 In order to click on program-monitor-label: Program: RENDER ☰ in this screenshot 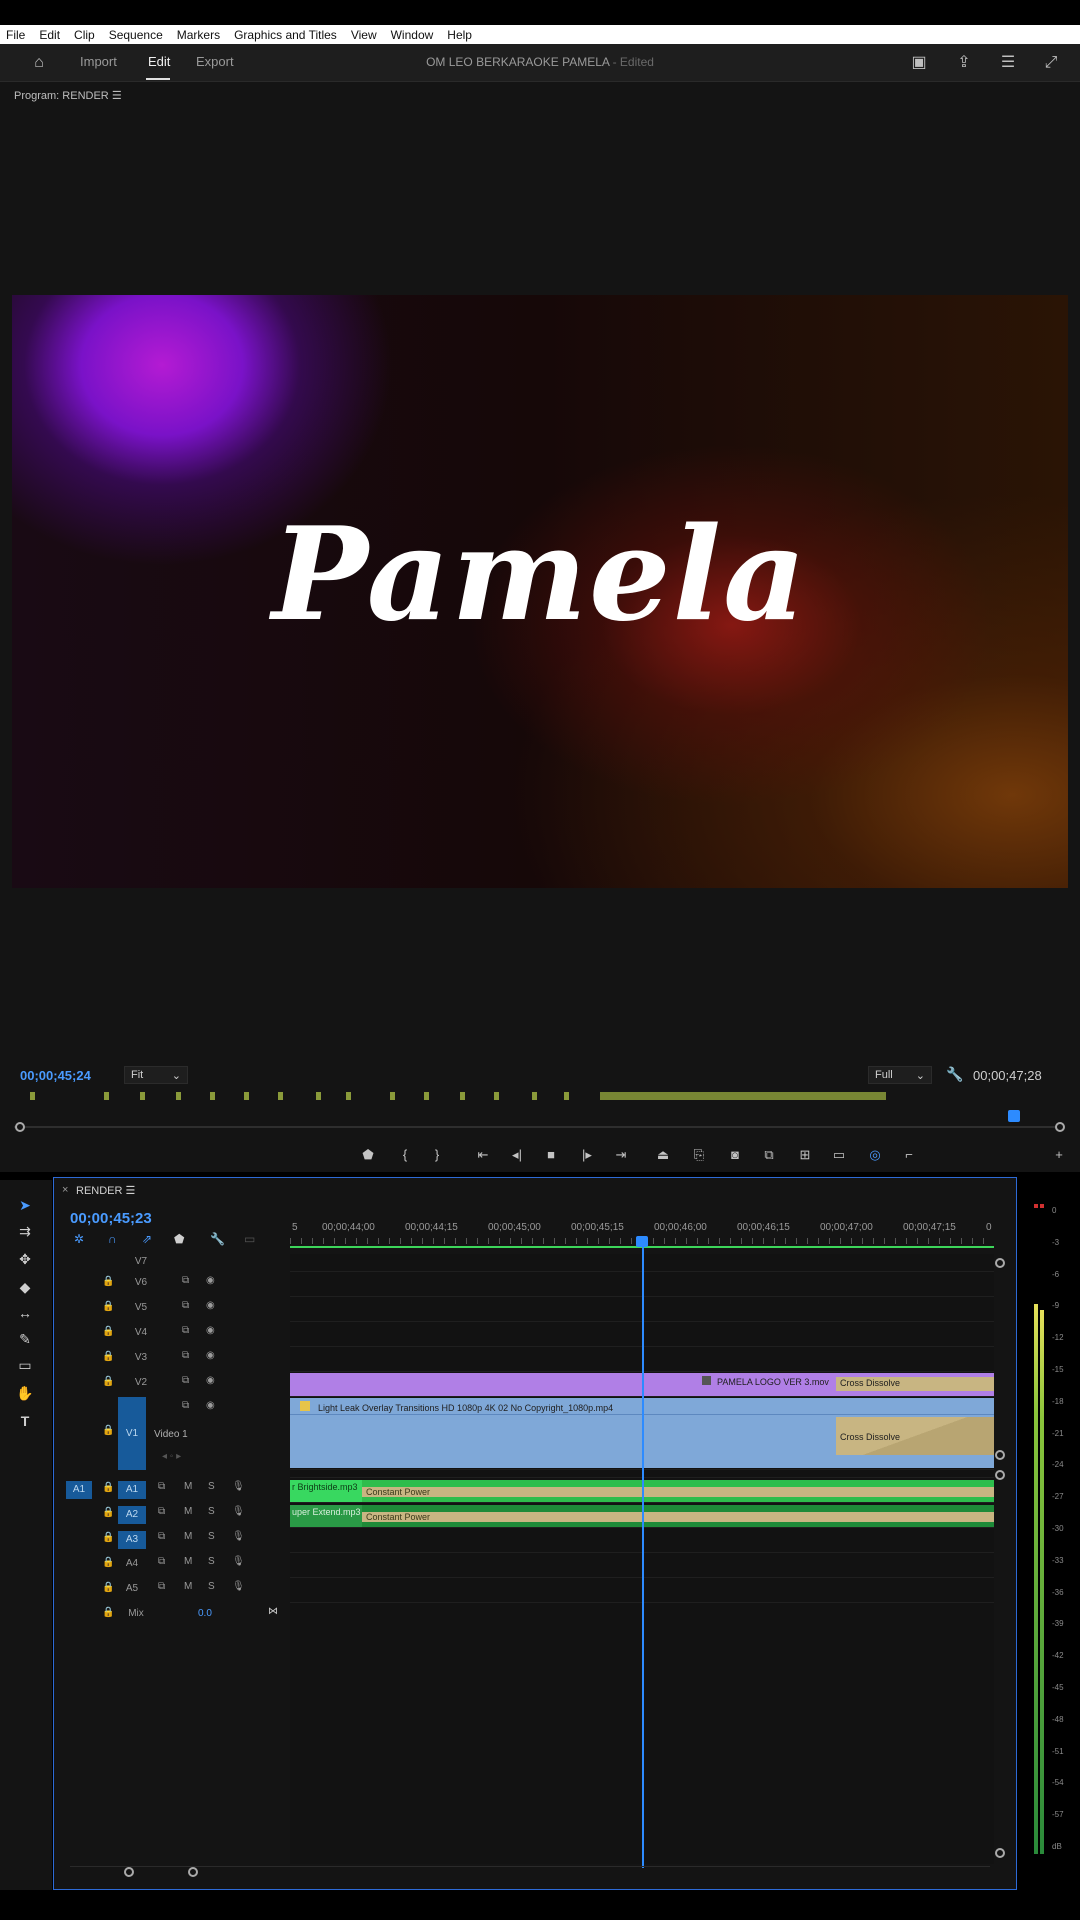, I will do `click(68, 95)`.